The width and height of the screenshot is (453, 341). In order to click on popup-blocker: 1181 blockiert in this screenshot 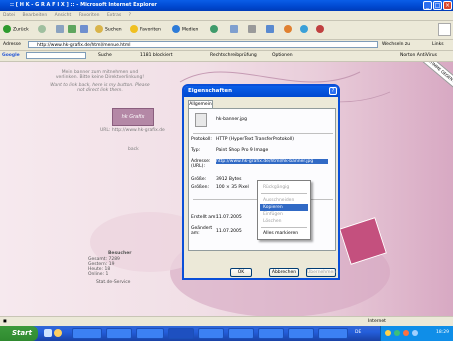, I will do `click(156, 55)`.